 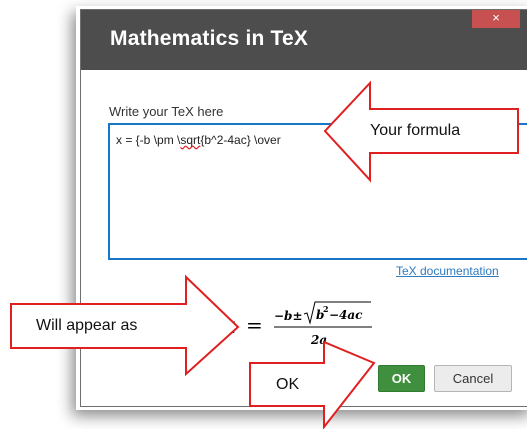 I want to click on preview-lhs: x, so click(x=229, y=326).